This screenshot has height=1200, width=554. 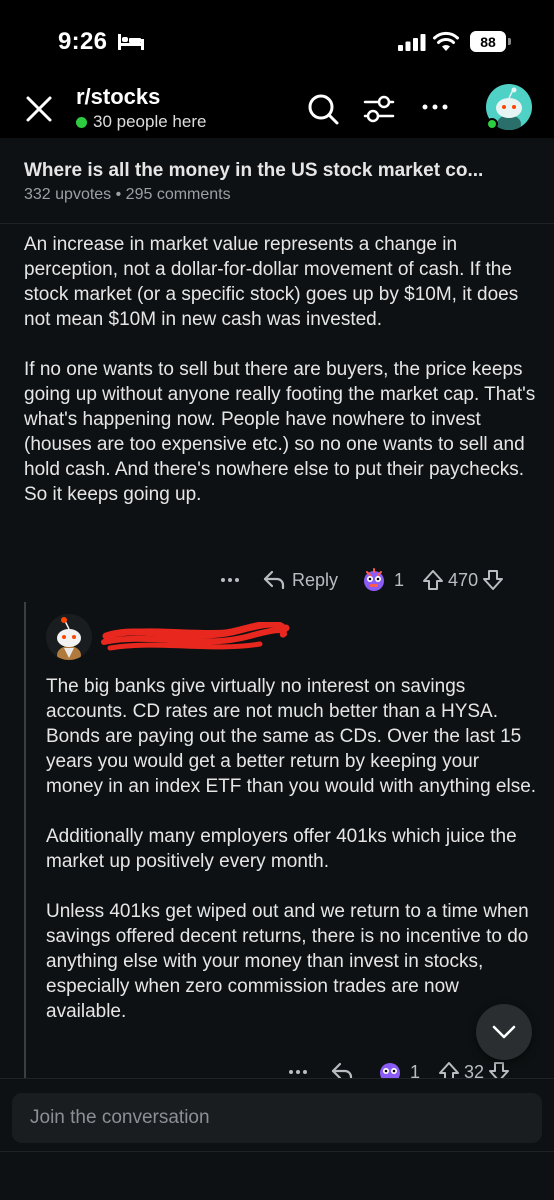 What do you see at coordinates (118, 97) in the screenshot?
I see `subreddit-name: r/stocks` at bounding box center [118, 97].